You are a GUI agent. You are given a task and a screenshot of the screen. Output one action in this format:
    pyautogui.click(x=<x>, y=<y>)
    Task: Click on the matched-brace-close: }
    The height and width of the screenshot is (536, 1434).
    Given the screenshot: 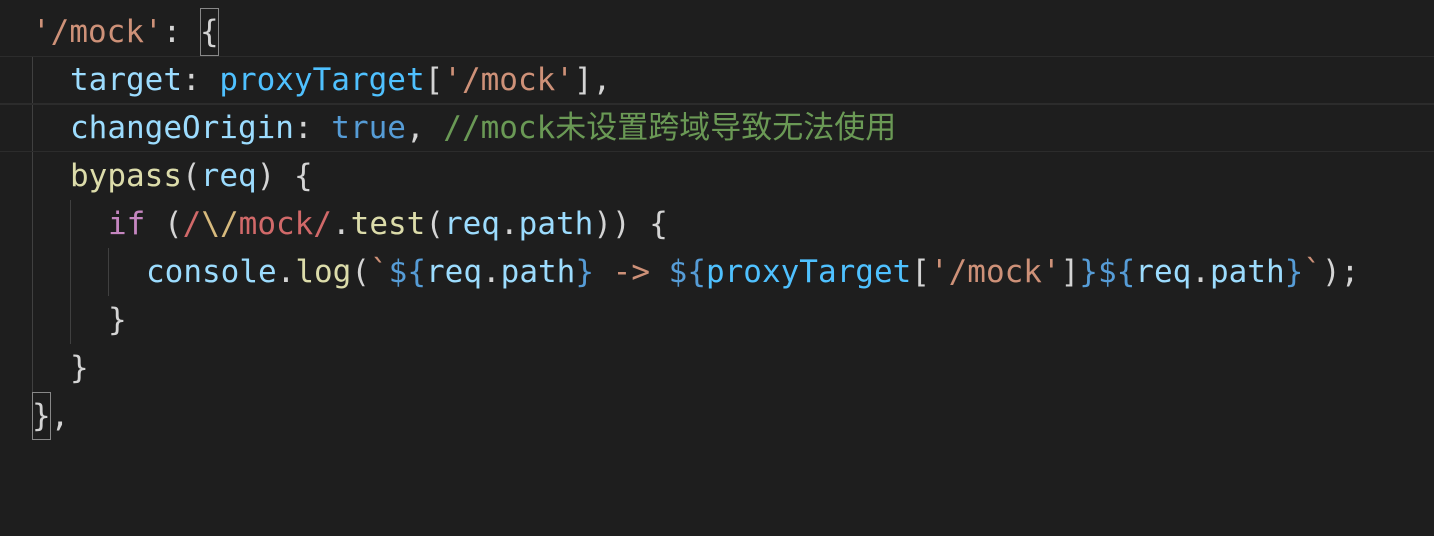 What is the action you would take?
    pyautogui.click(x=41, y=416)
    